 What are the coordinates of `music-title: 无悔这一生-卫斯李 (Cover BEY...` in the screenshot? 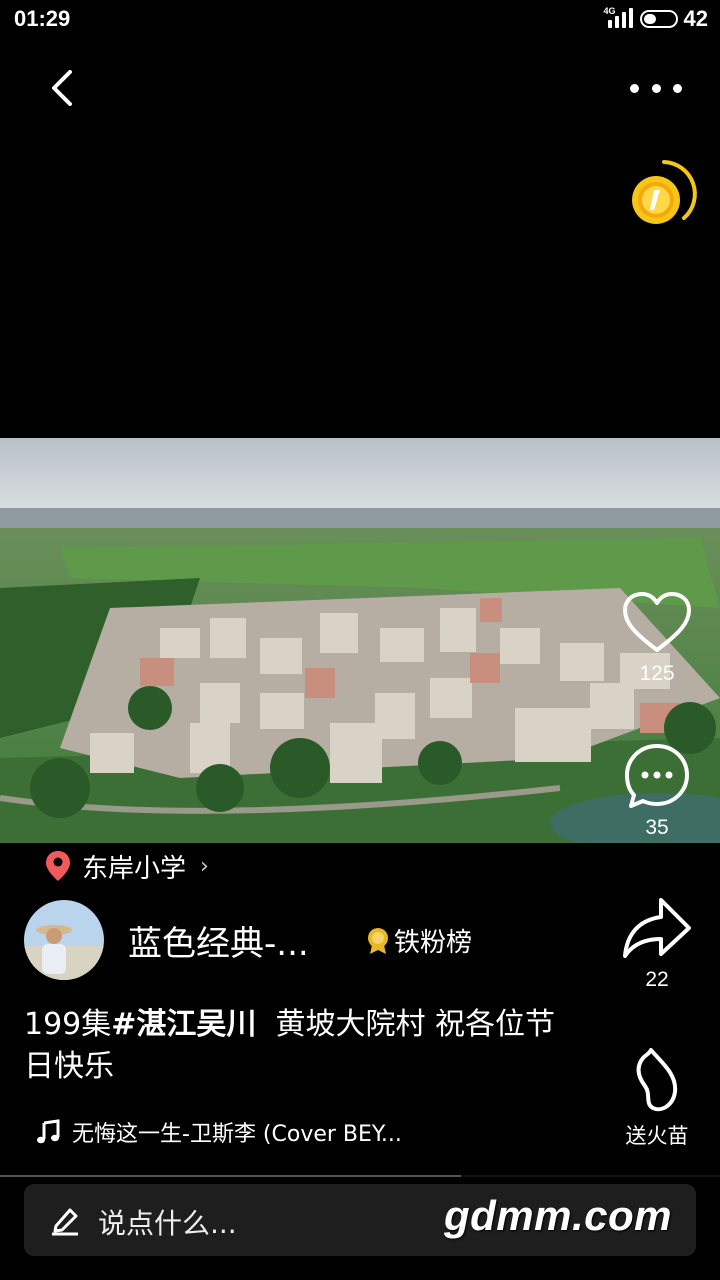 It's located at (237, 1134).